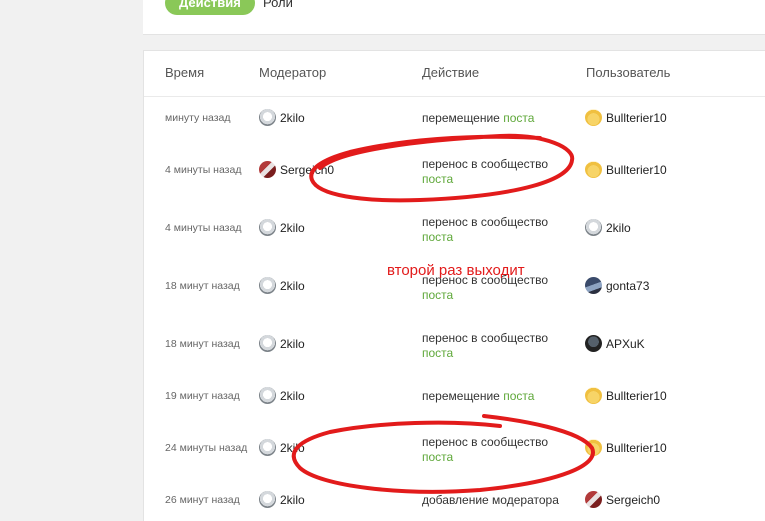  I want to click on row-action: добавление модератора, so click(490, 500).